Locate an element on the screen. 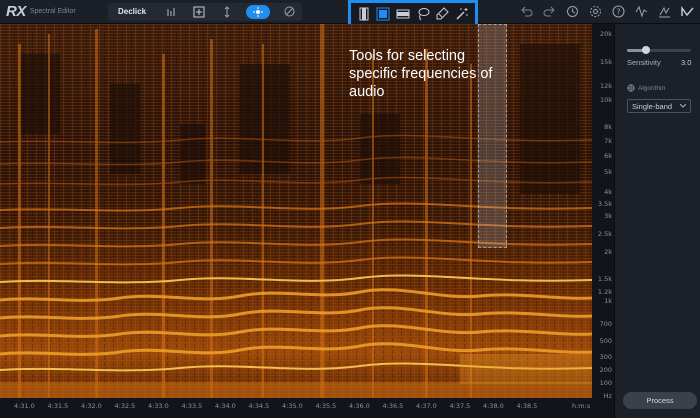 The width and height of the screenshot is (700, 418). split-arrows-icon is located at coordinates (227, 12).